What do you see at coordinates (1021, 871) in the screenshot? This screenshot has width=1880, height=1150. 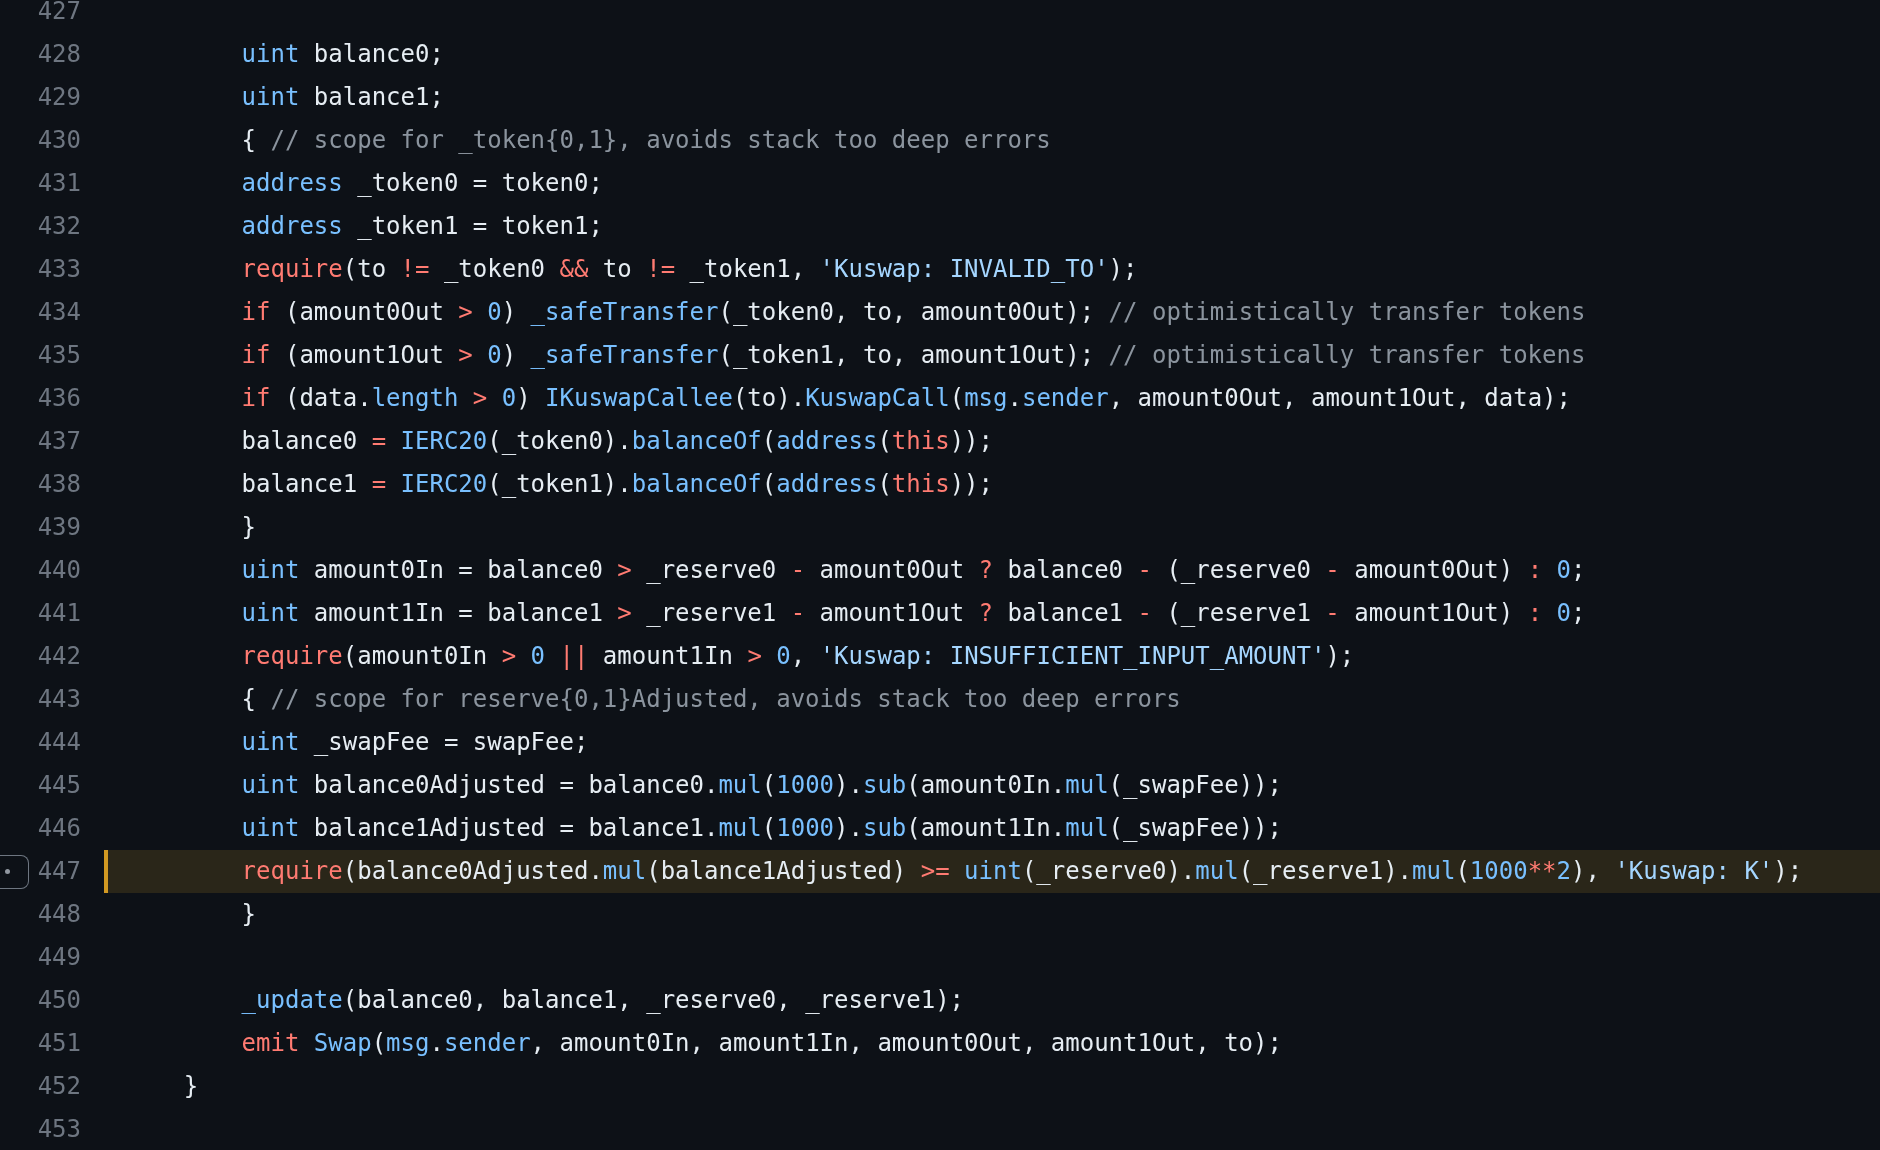 I see `code-line: require(balance0Adjusted.mul(balance1Adjusted) >= uint(_reserve0).mul(_reserve1).mul(1000**2), 'Kuswap: K');` at bounding box center [1021, 871].